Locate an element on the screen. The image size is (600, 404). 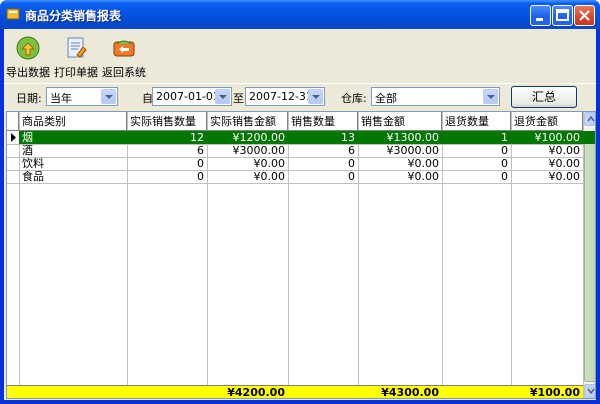
column-header: 实际销售数量 is located at coordinates (167, 121).